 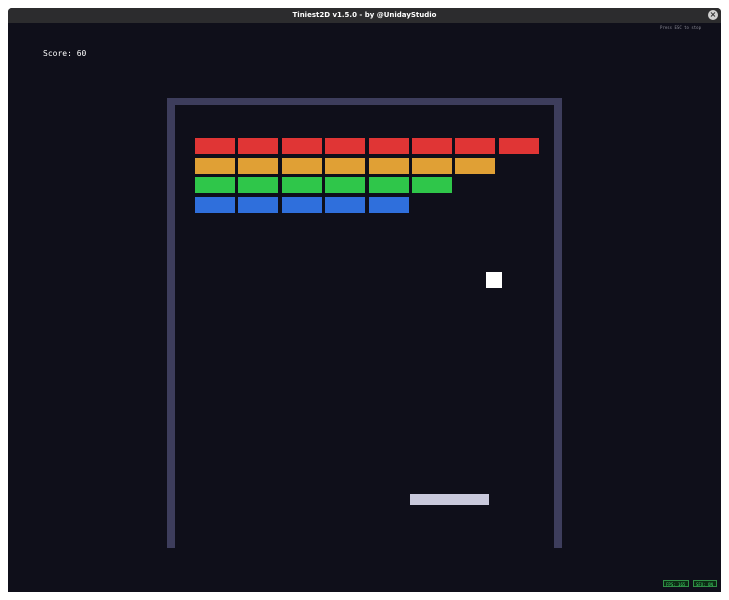 I want to click on title-bar: Tiniest2D v1.5.0 - by @UnidayStudio ×, so click(x=364, y=15).